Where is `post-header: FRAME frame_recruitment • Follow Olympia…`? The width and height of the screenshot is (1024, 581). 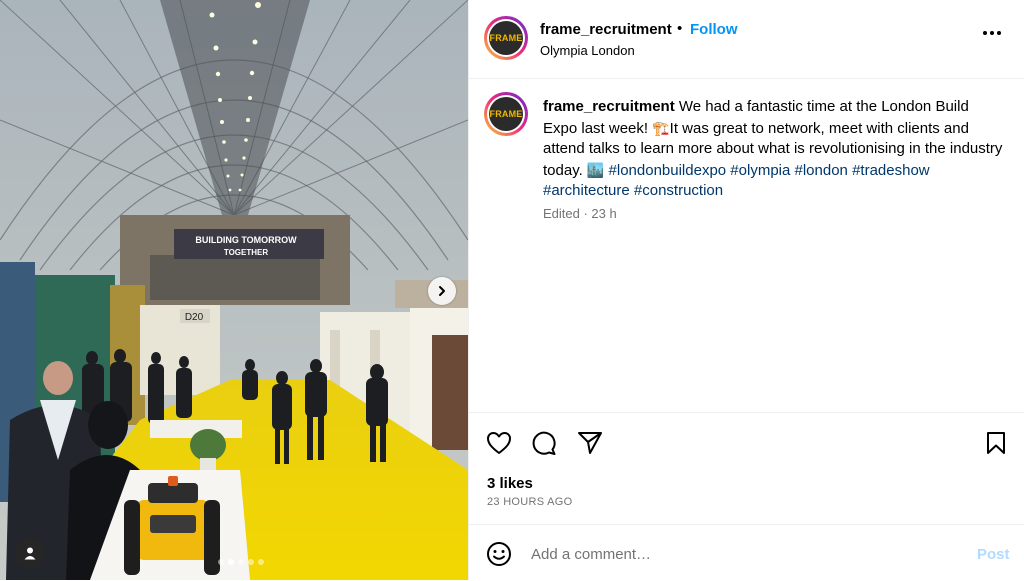 post-header: FRAME frame_recruitment • Follow Olympia… is located at coordinates (746, 39).